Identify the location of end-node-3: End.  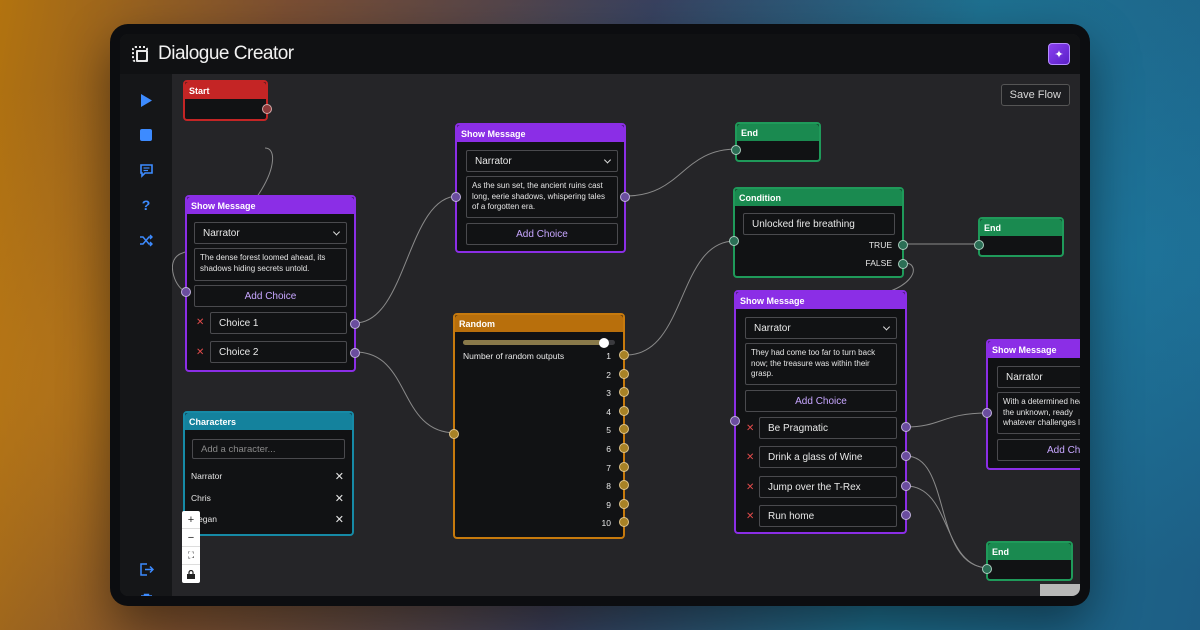
(1027, 561).